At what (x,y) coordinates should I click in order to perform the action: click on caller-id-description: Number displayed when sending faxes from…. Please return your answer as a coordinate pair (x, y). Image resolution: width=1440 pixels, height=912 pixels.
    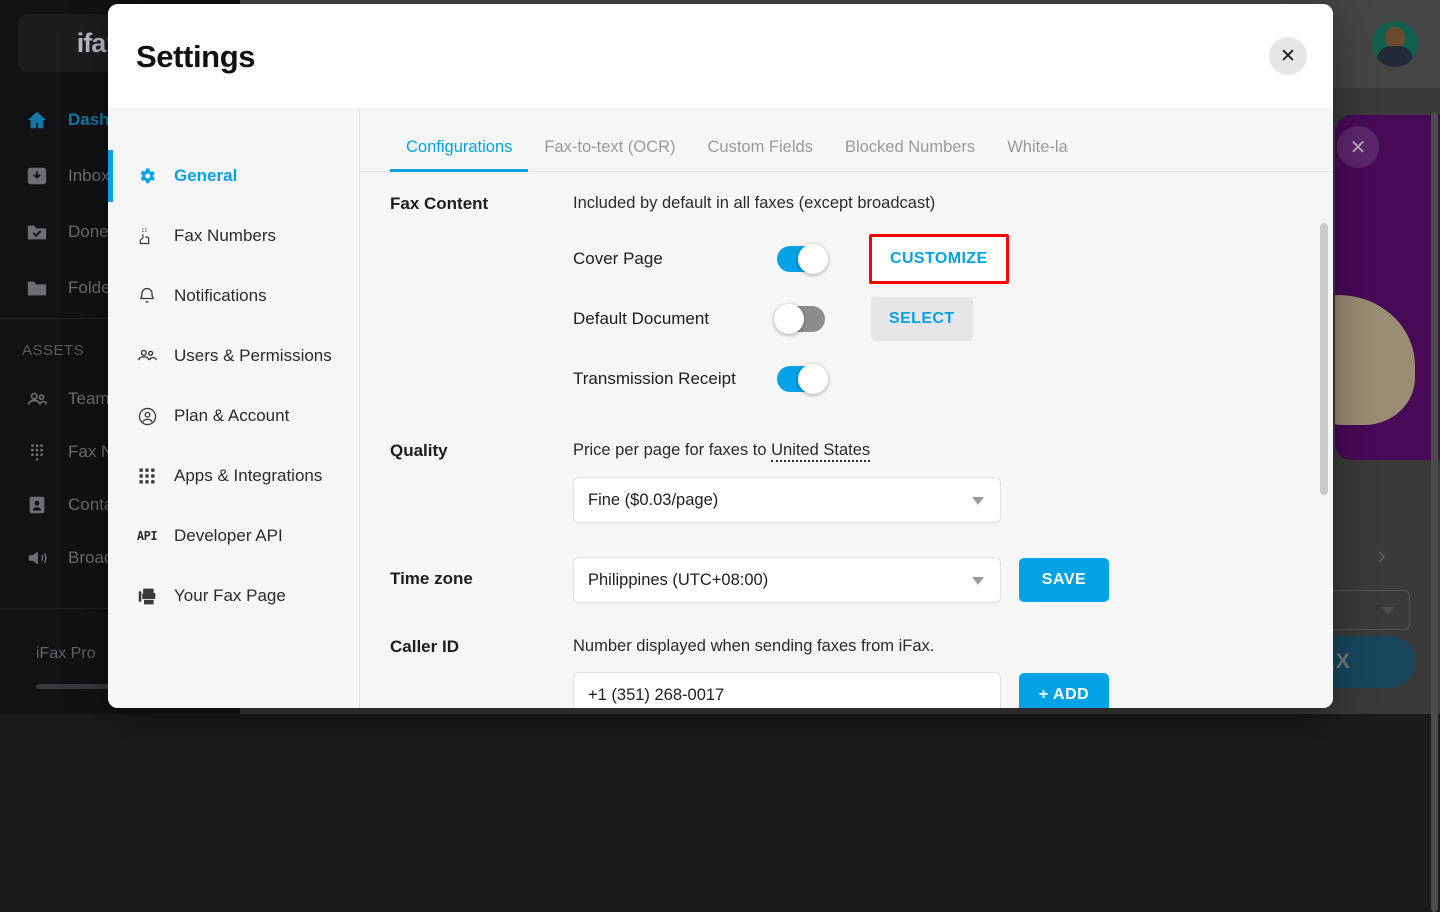
    Looking at the image, I should click on (953, 646).